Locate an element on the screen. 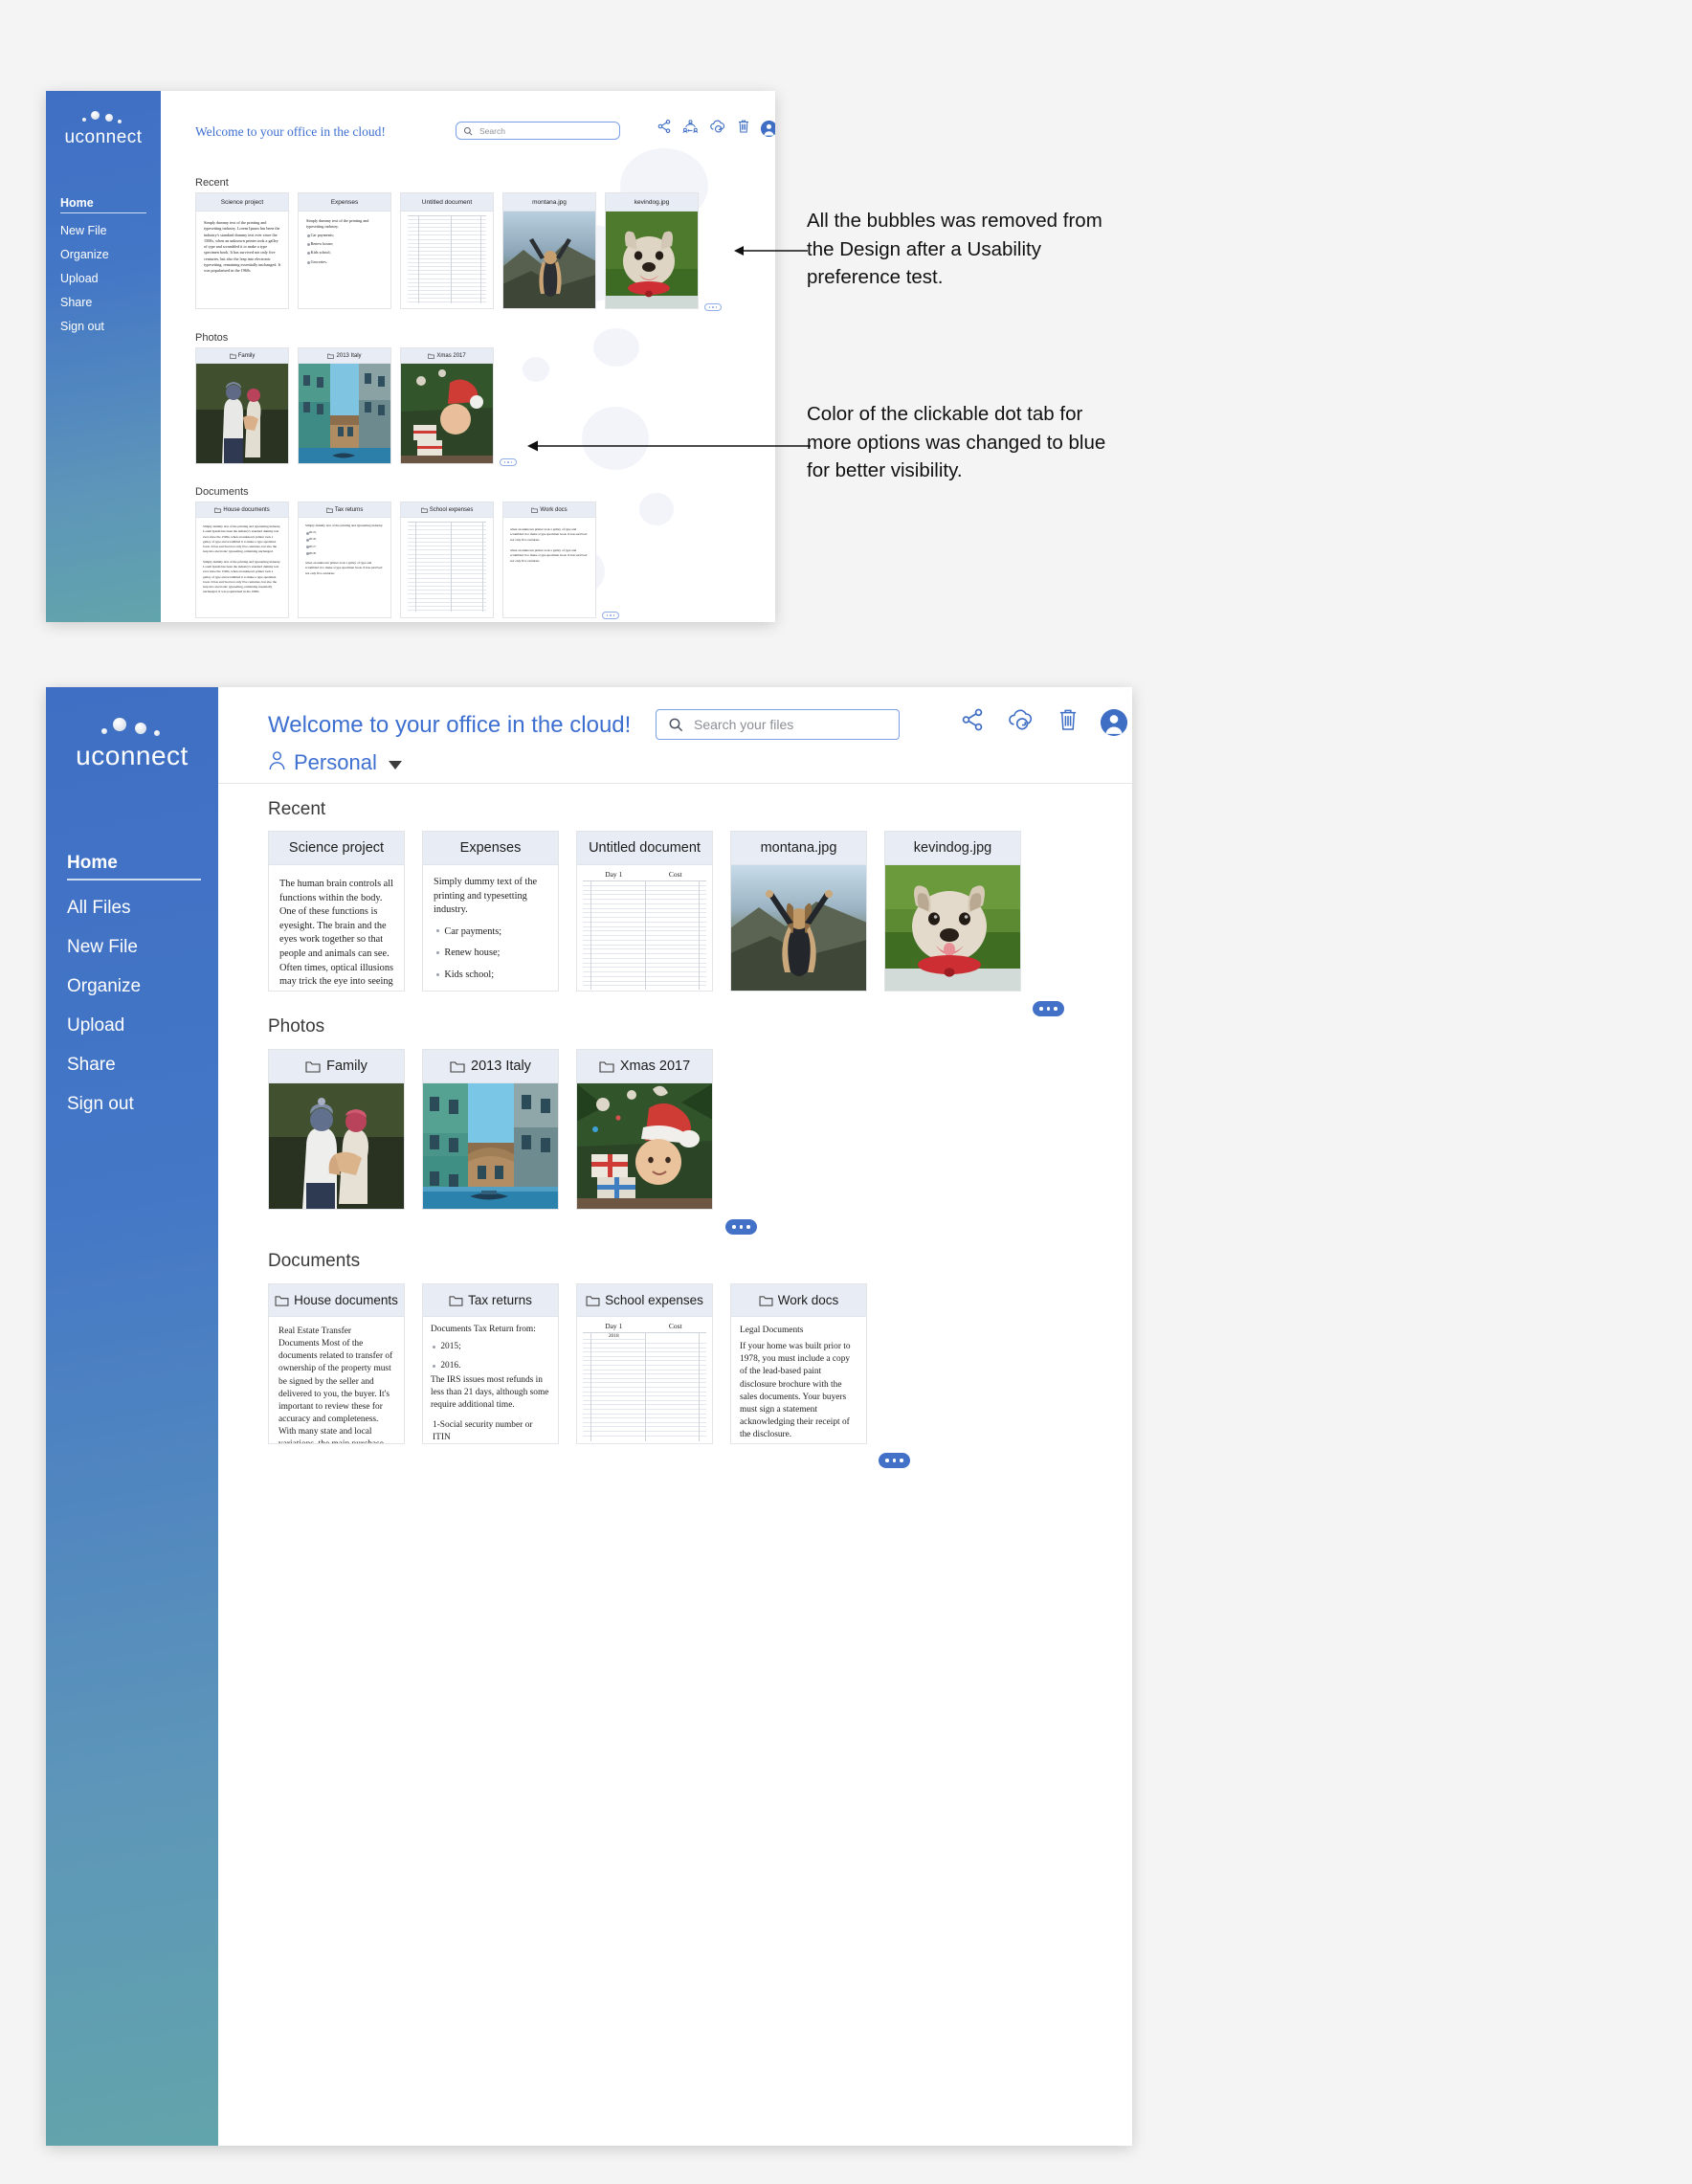 The image size is (1692, 2184). more-options-dot-tab-documents-after is located at coordinates (894, 1461).